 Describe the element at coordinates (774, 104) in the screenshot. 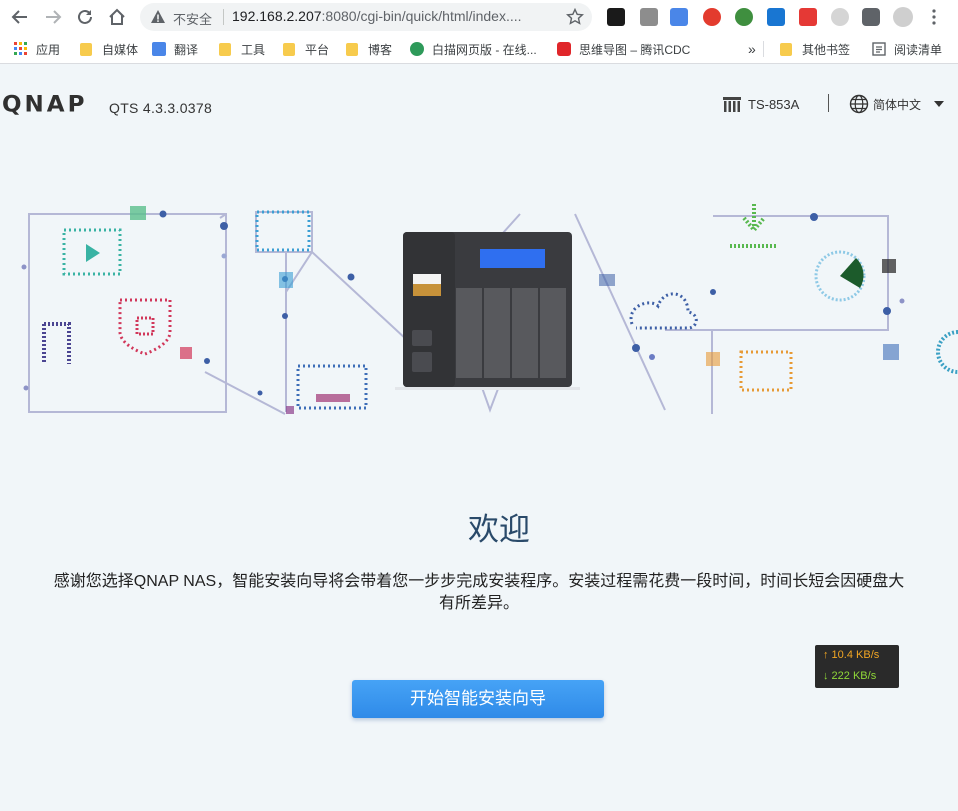

I see `model-label: TS-853A` at that location.